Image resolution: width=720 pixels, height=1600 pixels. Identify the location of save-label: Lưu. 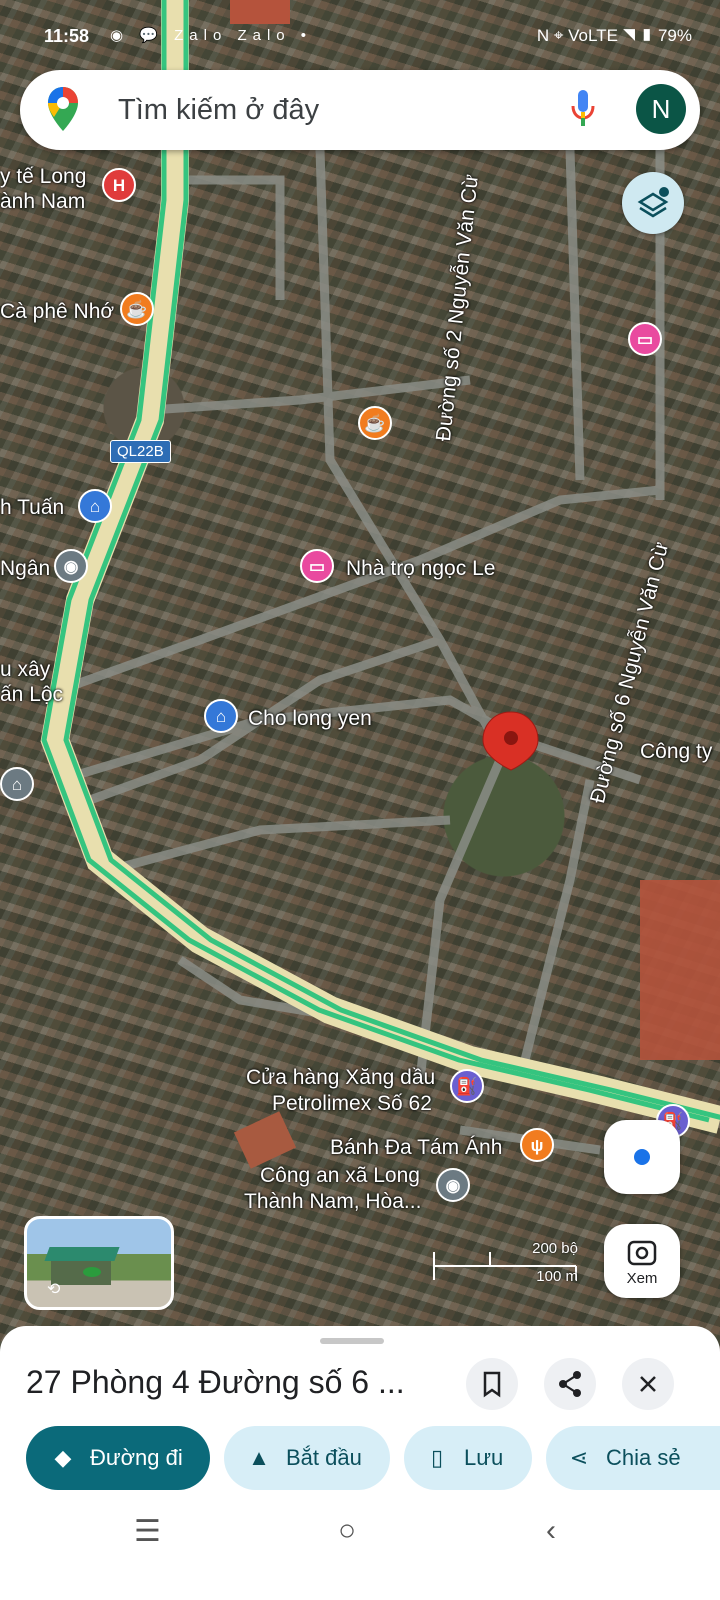
(484, 1457).